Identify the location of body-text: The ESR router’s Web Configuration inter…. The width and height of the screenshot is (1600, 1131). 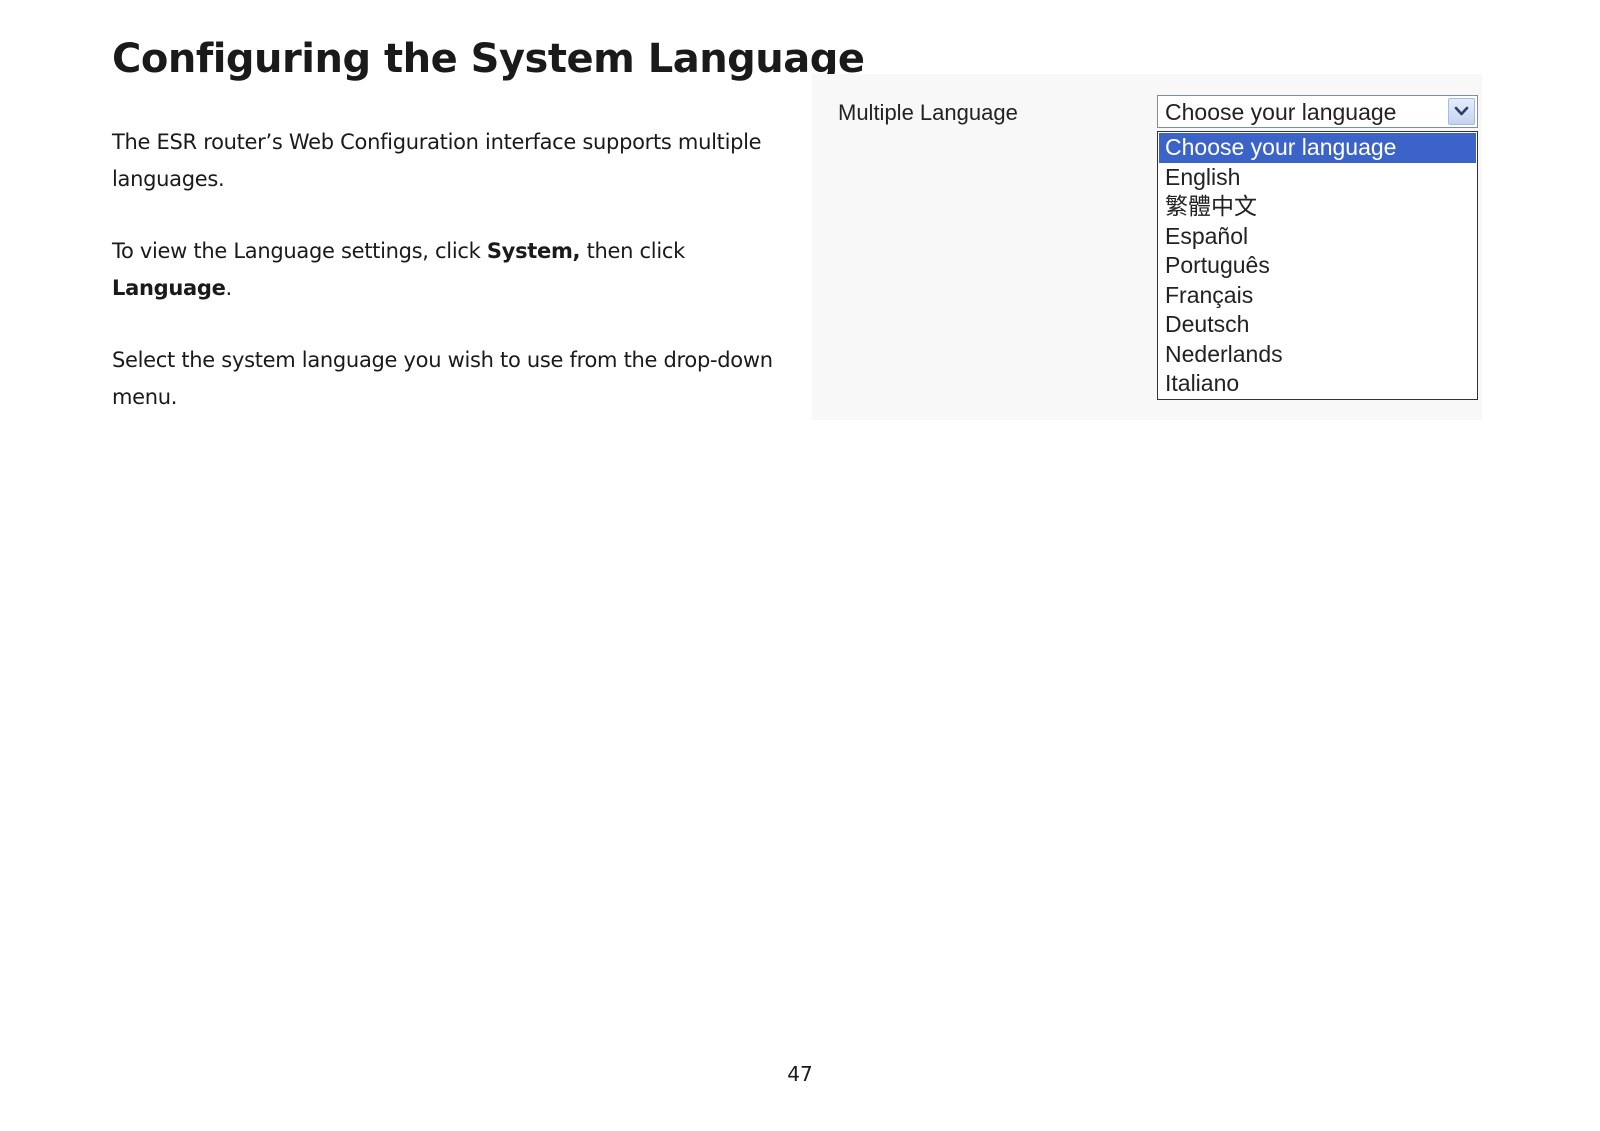
(452, 287).